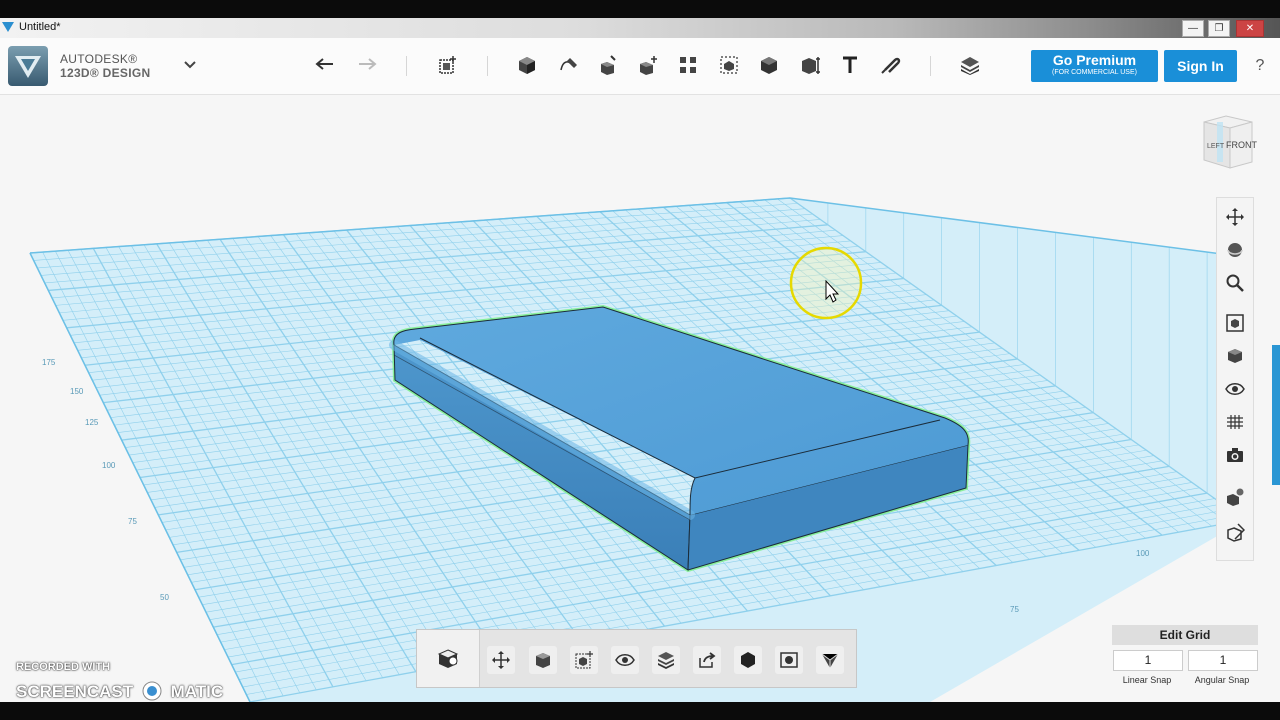 The image size is (1280, 720). I want to click on minimize-button: —, so click(1193, 28).